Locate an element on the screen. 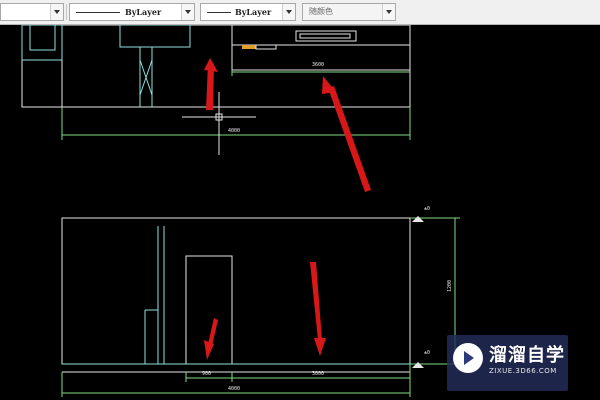 This screenshot has height=400, width=600. lower-dim-left-text: 900 is located at coordinates (207, 374).